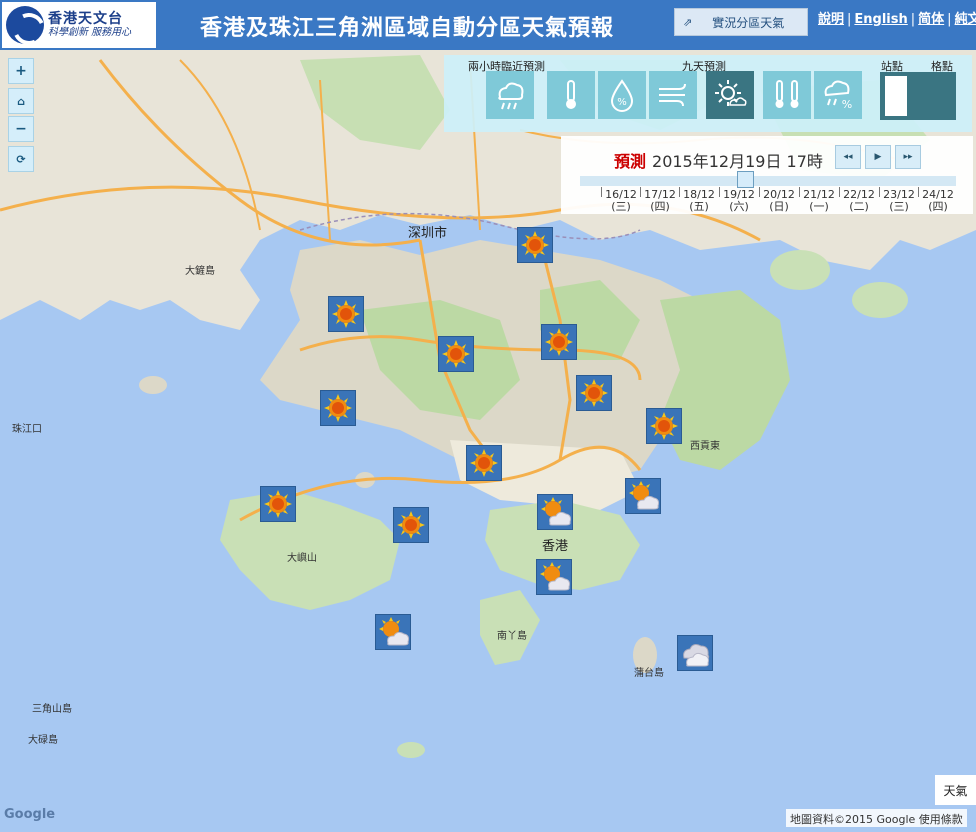  I want to click on weather-button, so click(730, 95).